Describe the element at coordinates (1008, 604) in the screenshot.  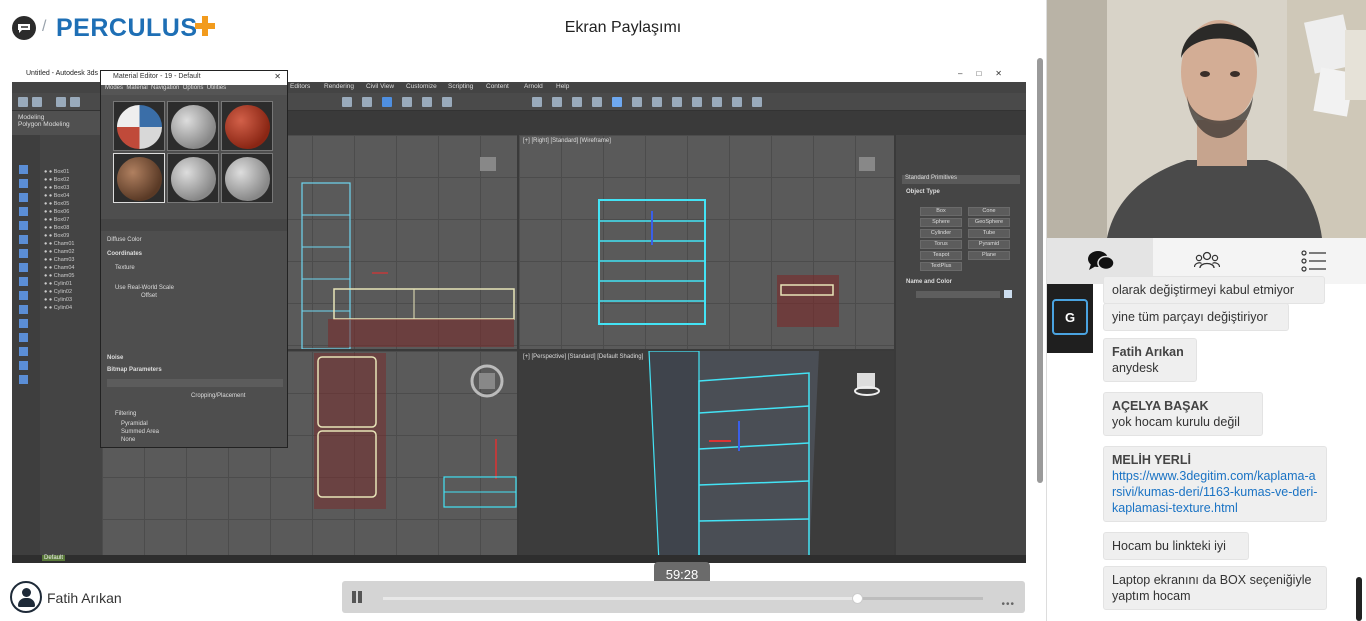
I see `more-options-icon: •••` at that location.